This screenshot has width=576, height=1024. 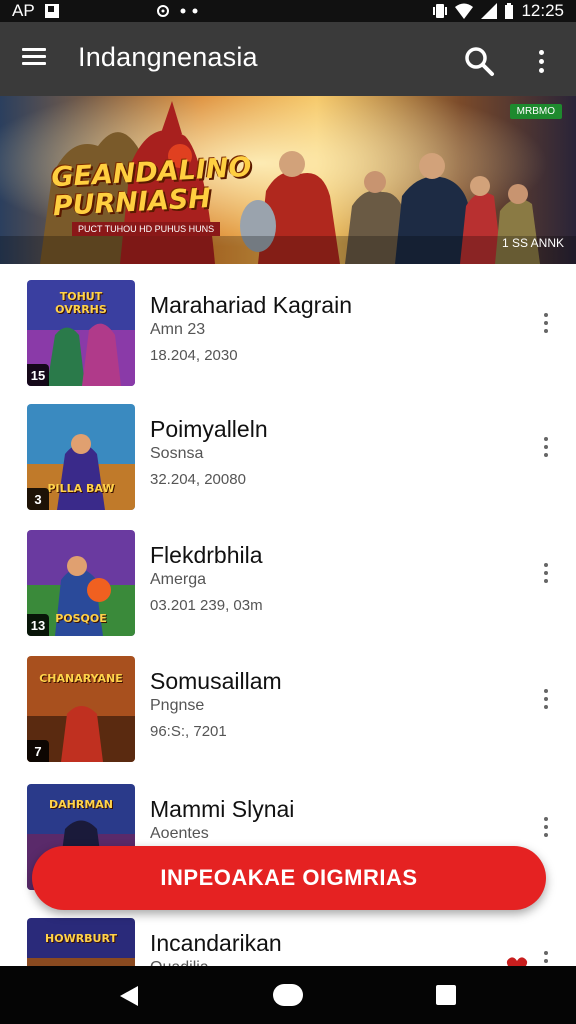 I want to click on game-subtitle: Aoentes, so click(x=179, y=833).